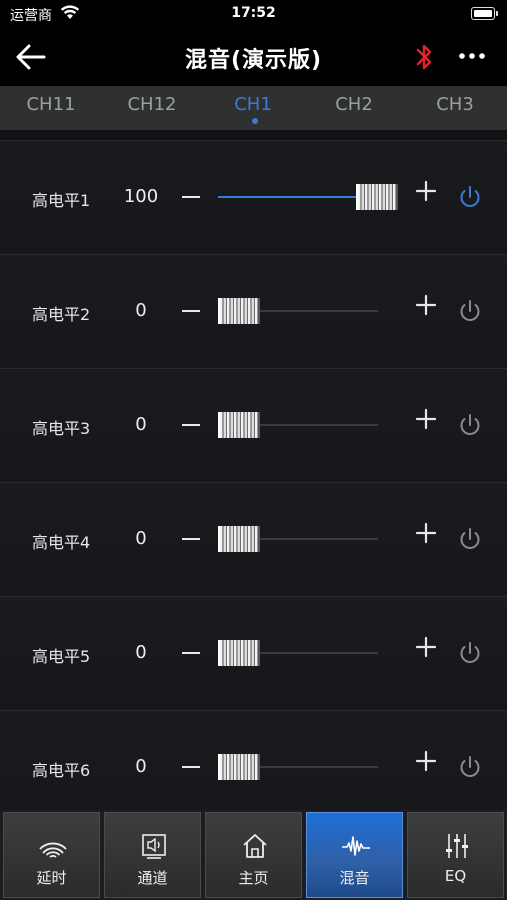 Image resolution: width=507 pixels, height=900 pixels. I want to click on channel-tabs: CH11 CH12 CH1 CH2 CH3, so click(253, 108).